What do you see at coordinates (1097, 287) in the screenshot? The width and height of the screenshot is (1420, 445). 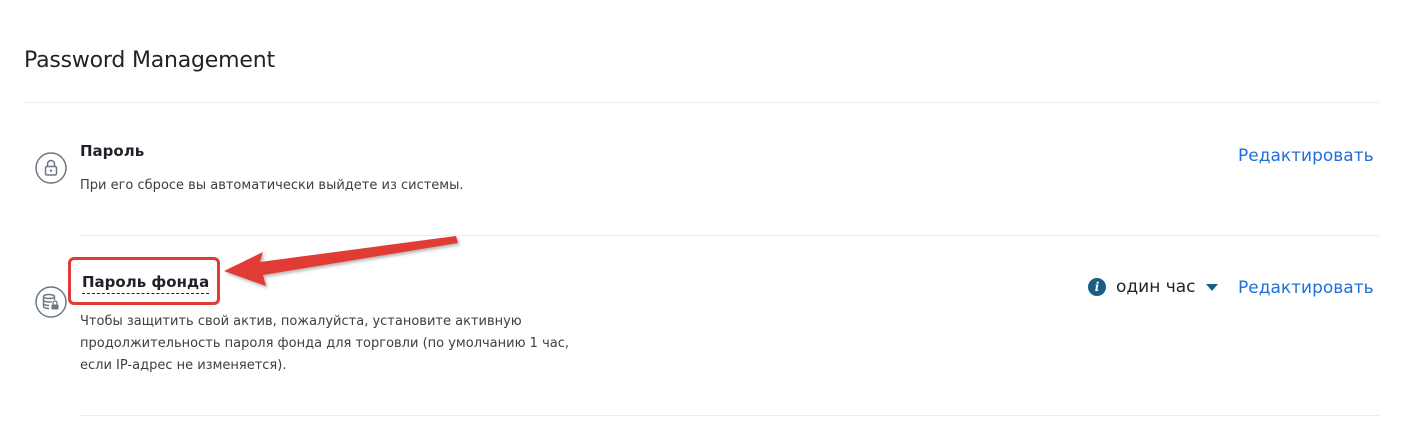 I see `info-icon: i` at bounding box center [1097, 287].